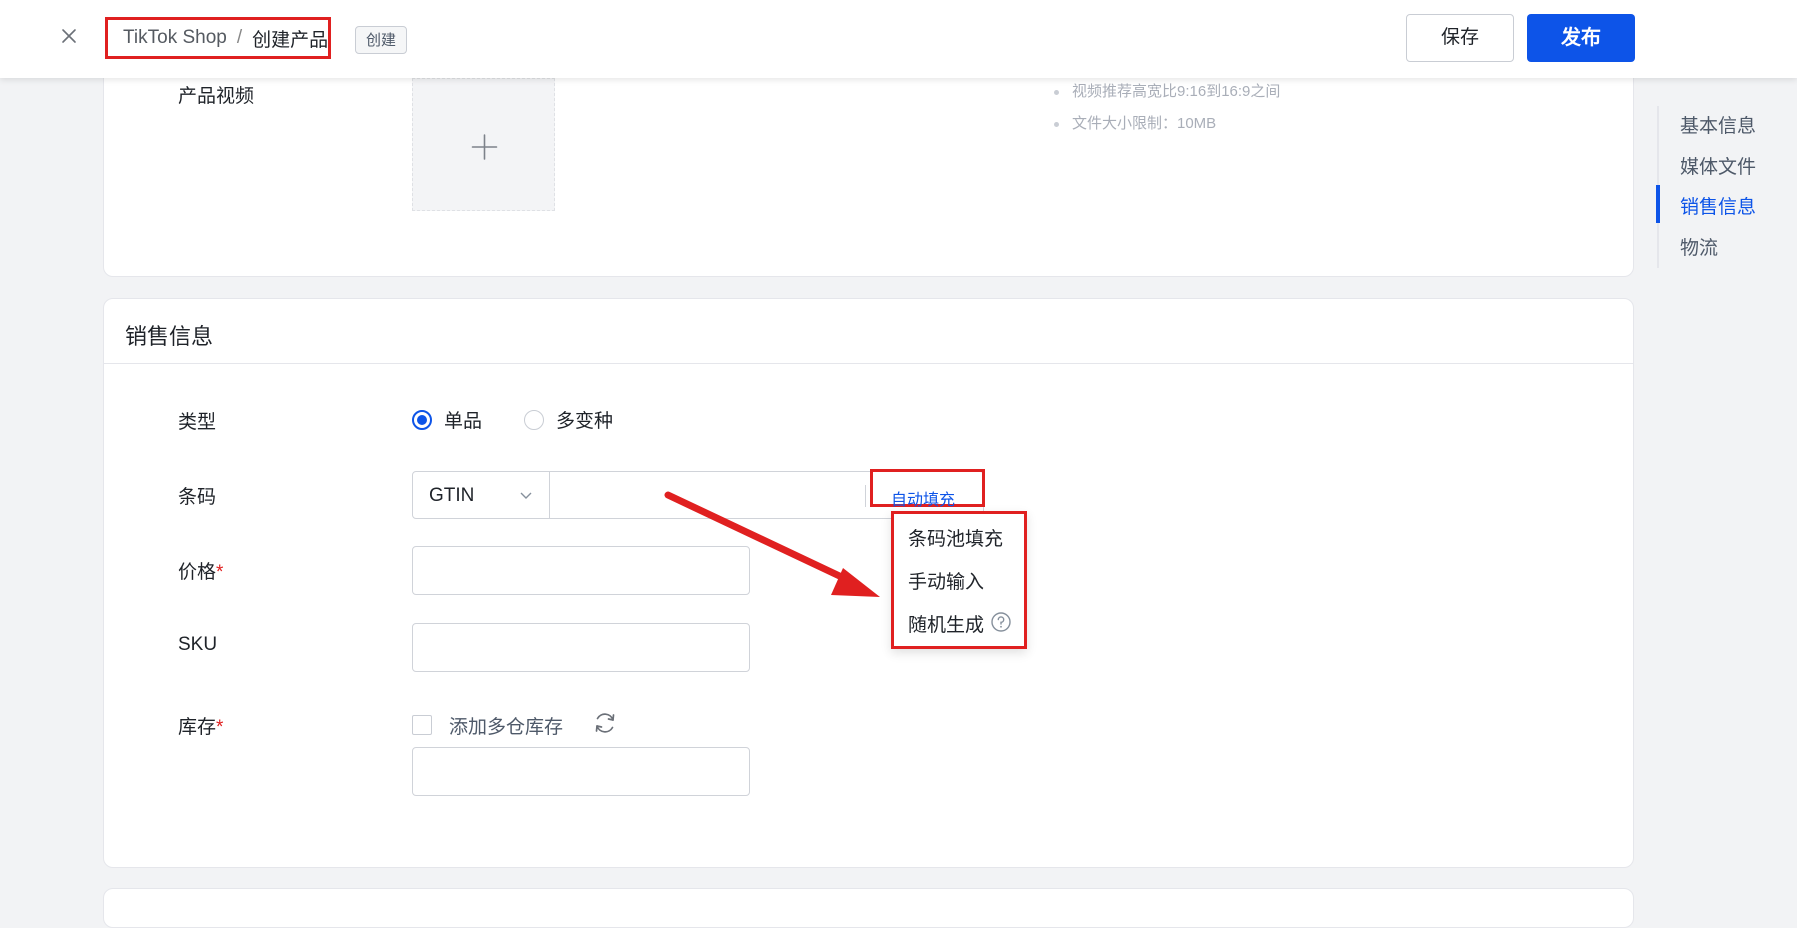 The image size is (1797, 928). I want to click on next-section-card, so click(868, 908).